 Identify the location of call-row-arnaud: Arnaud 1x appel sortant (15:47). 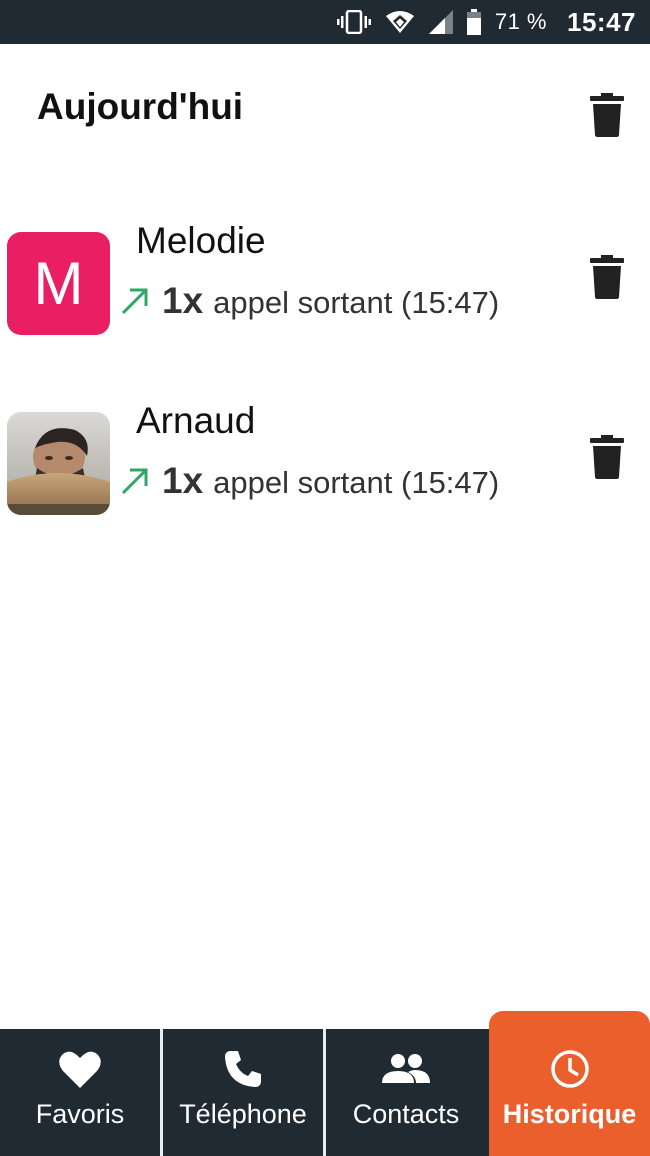
(325, 460).